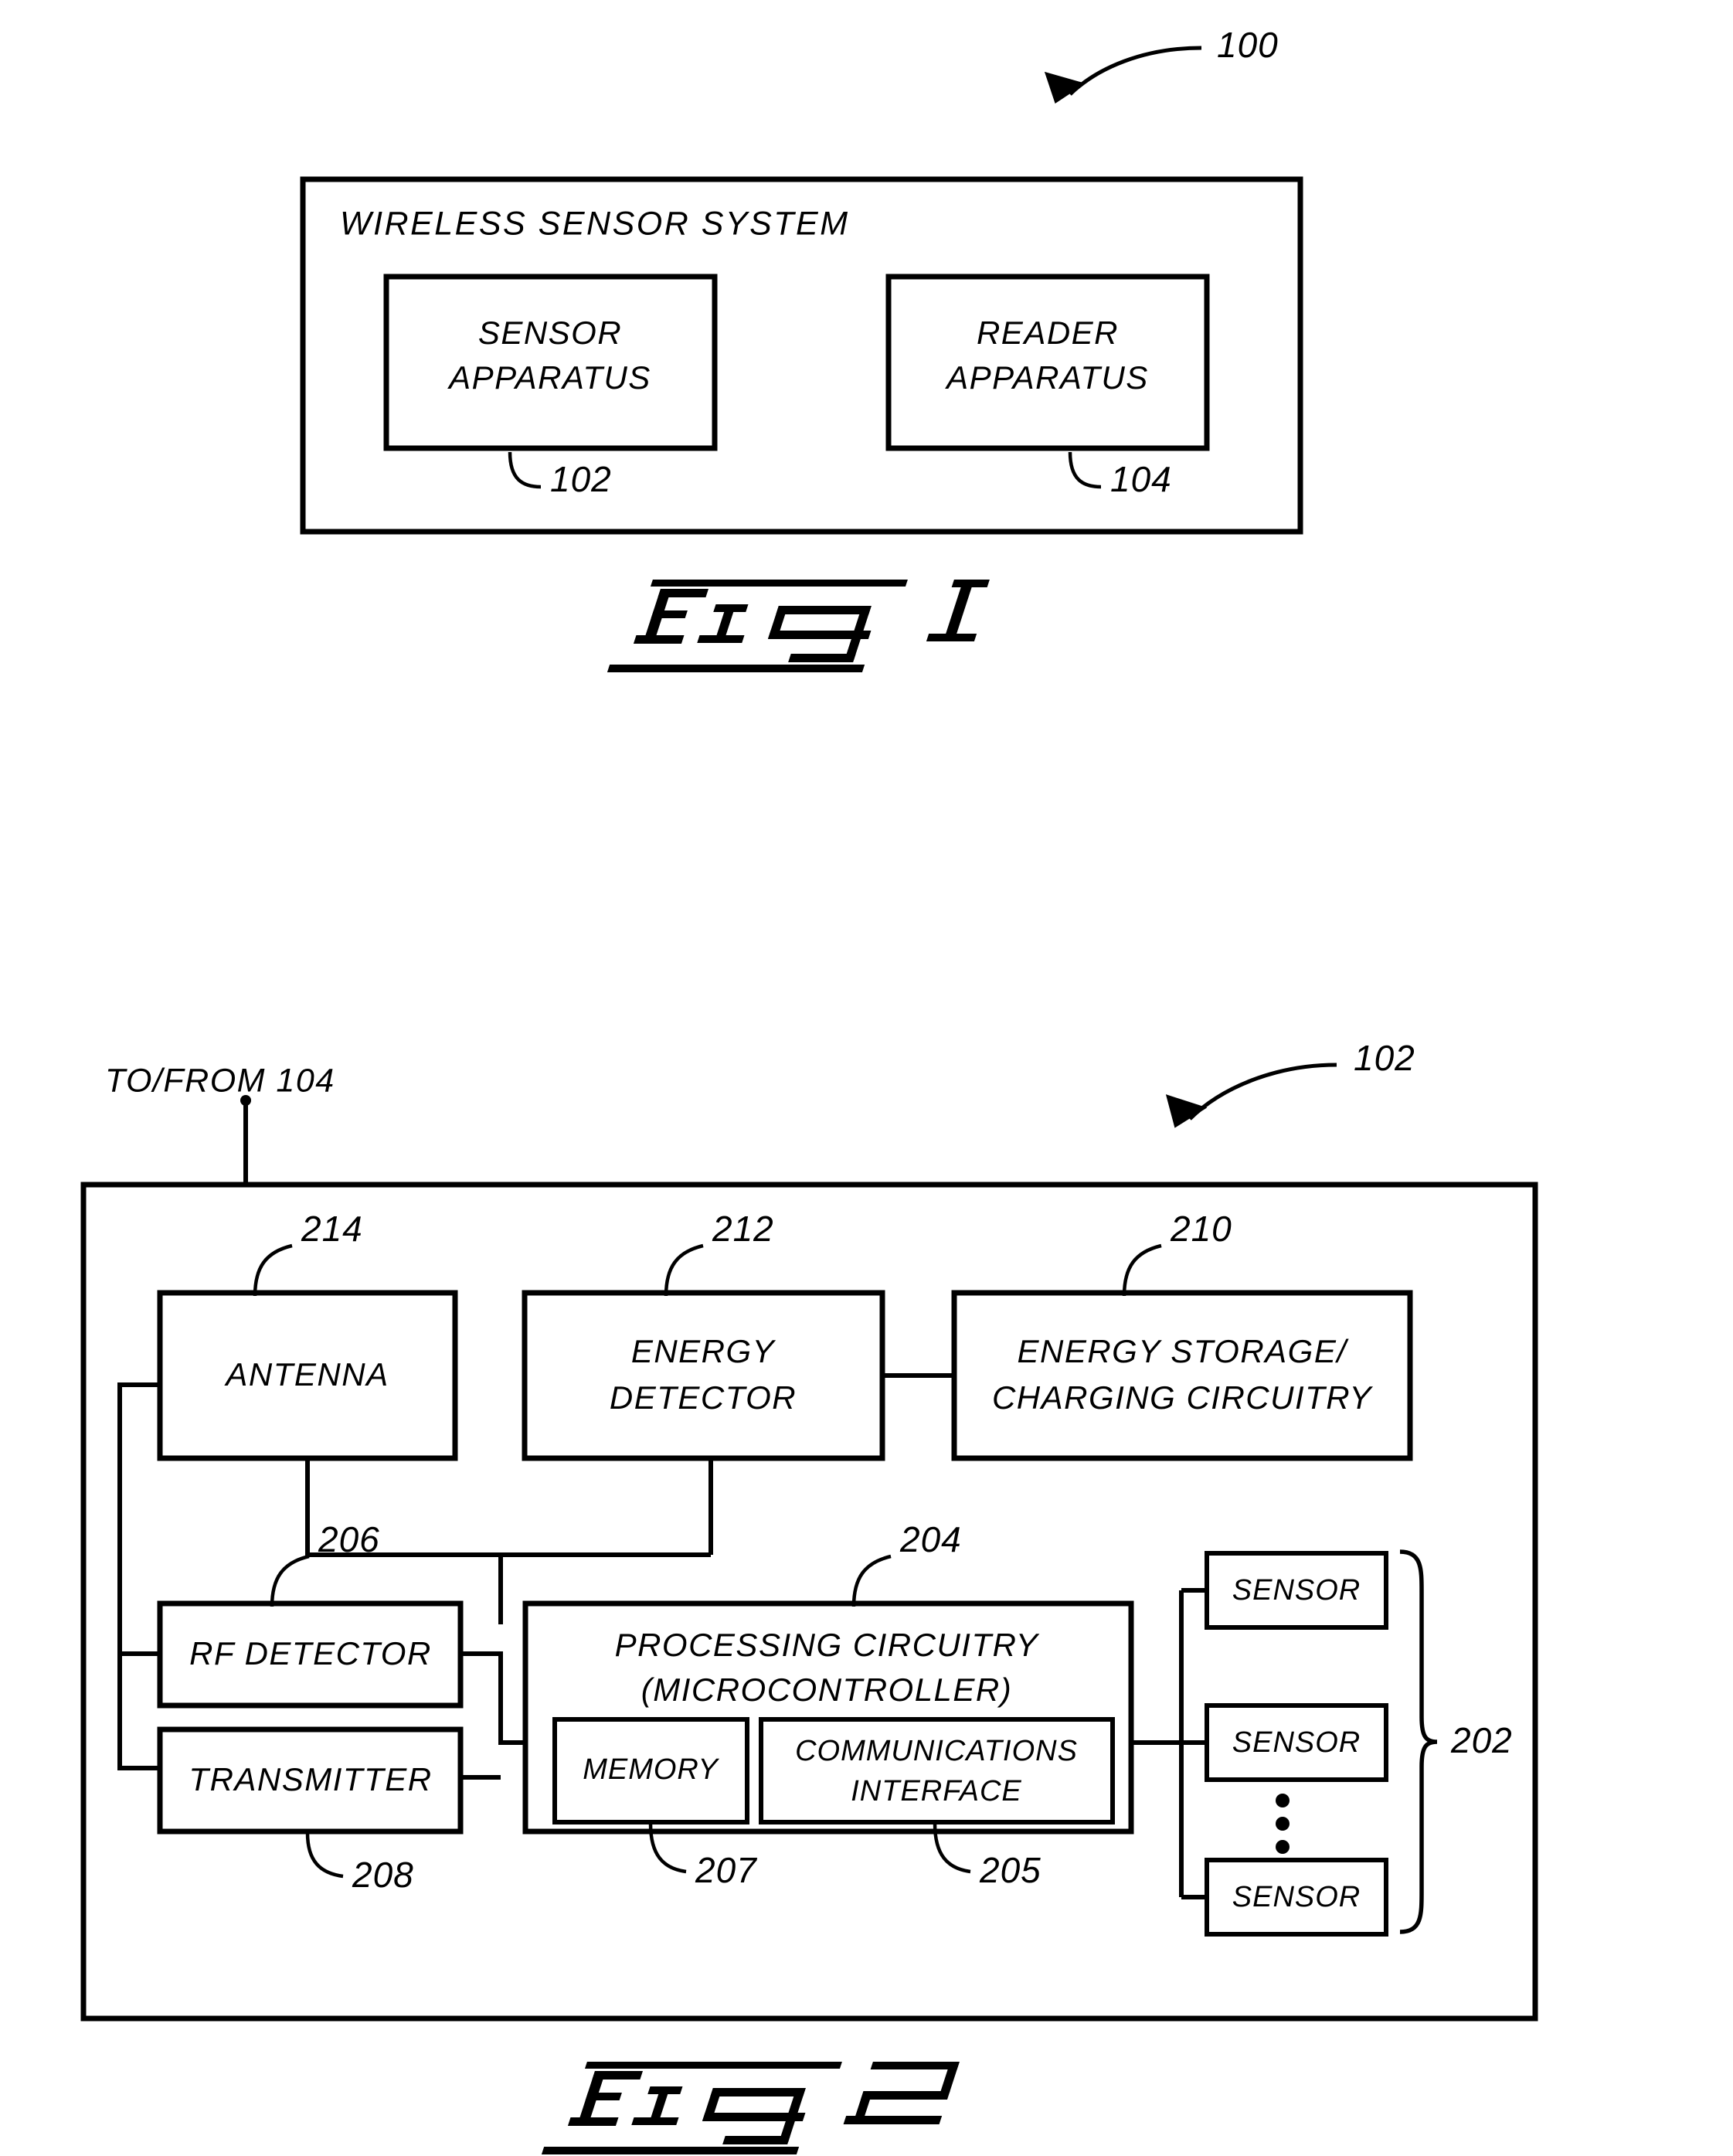 This screenshot has height=2156, width=1733. What do you see at coordinates (310, 1653) in the screenshot?
I see `block-rf-detector-label: RF DETECTOR` at bounding box center [310, 1653].